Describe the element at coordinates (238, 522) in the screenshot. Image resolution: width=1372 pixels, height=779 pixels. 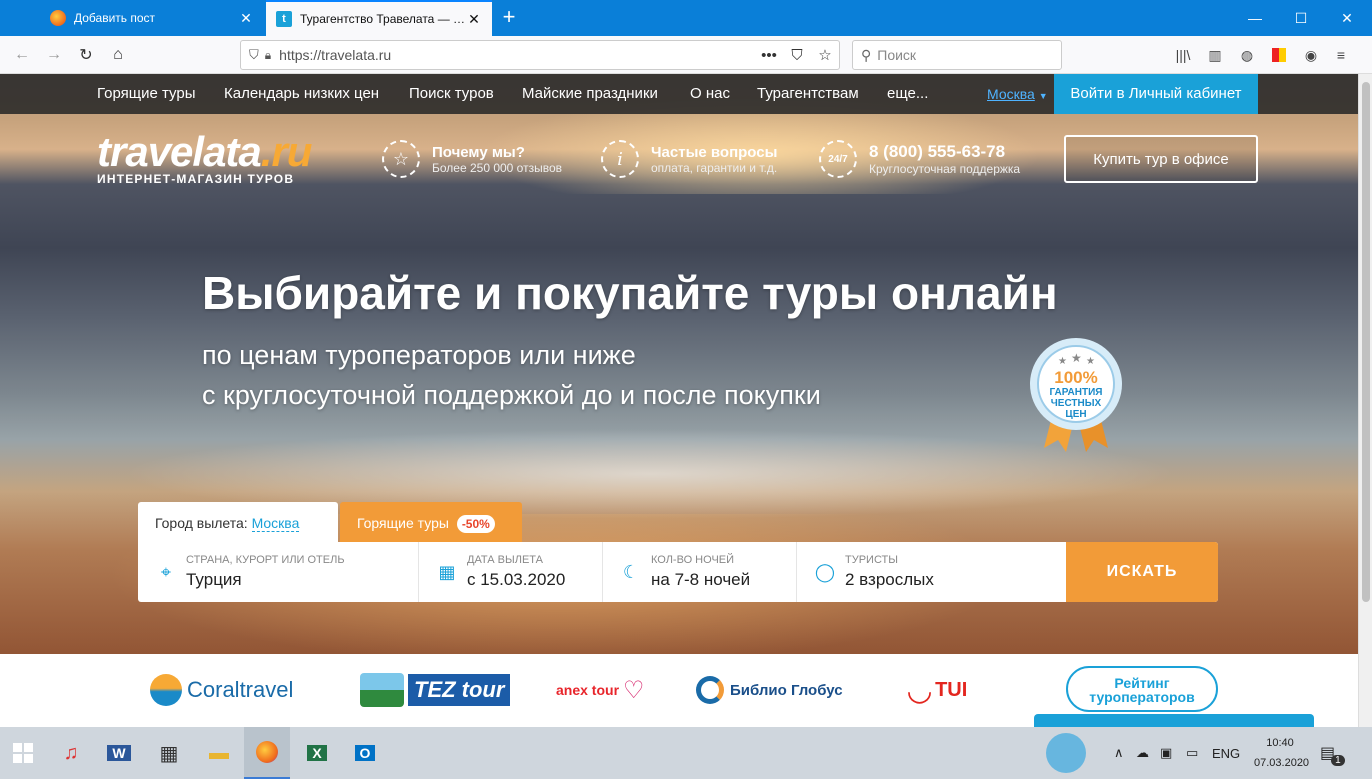
I see `tab-departure-city: Город вылета: Москва` at that location.